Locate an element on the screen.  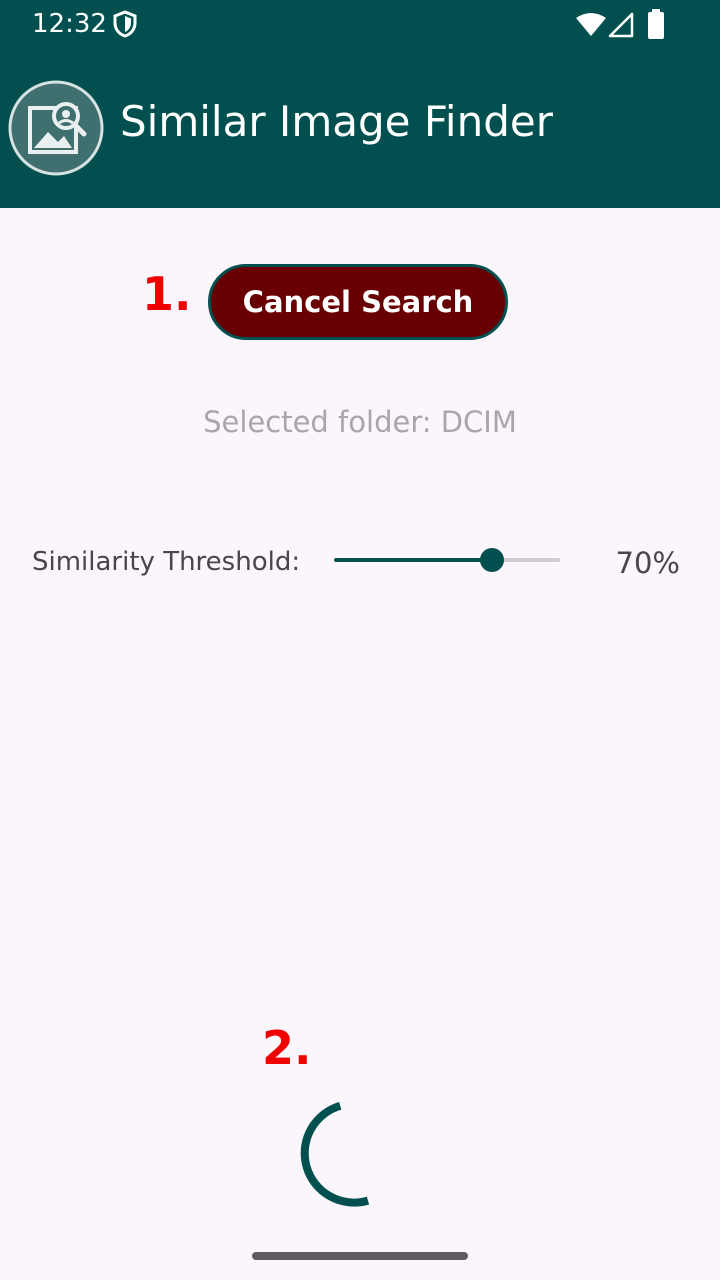
threshold-slider is located at coordinates (447, 560).